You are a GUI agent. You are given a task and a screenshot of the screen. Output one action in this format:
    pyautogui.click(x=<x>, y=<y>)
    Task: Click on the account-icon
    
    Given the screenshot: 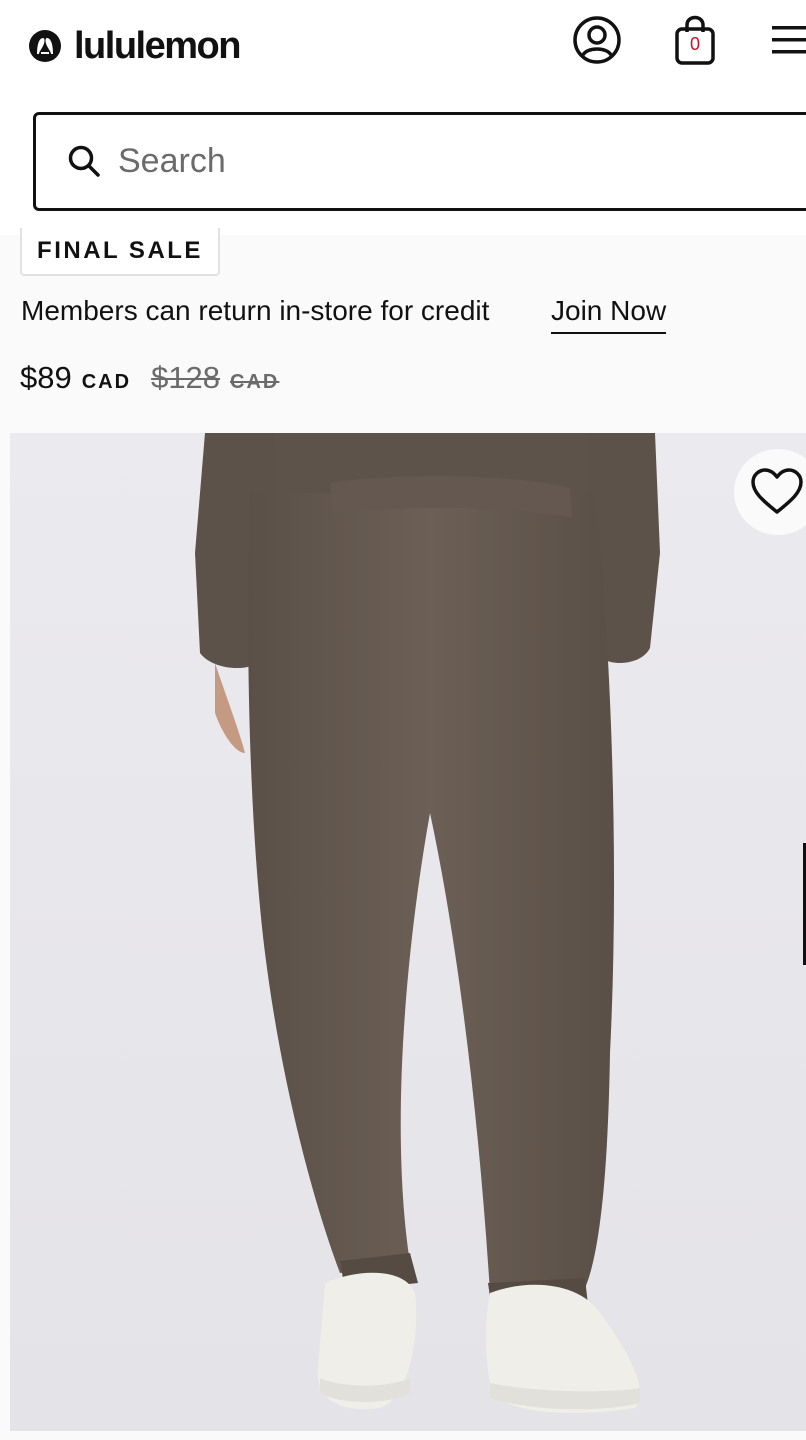 What is the action you would take?
    pyautogui.click(x=597, y=40)
    